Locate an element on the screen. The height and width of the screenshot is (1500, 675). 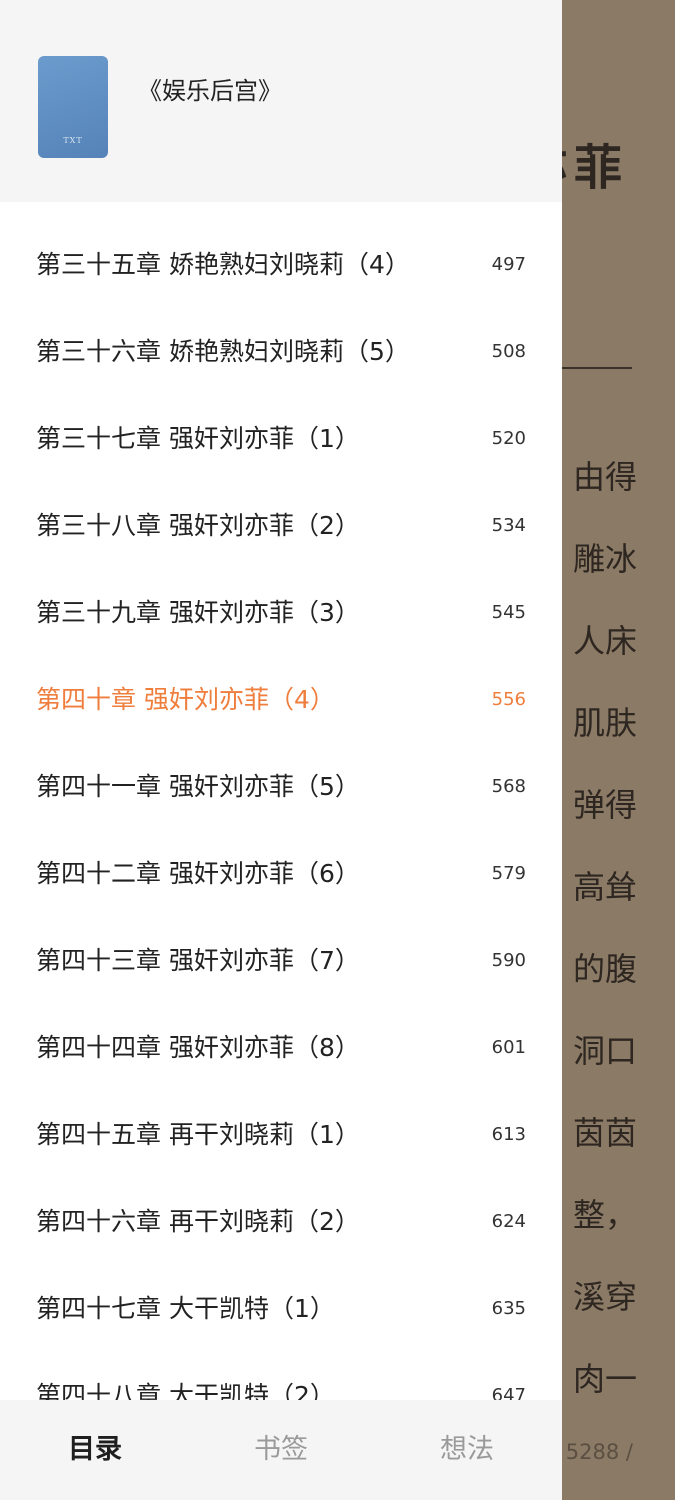
chapter-title: 第四十五章 再干刘晓莉（1） is located at coordinates (198, 1134).